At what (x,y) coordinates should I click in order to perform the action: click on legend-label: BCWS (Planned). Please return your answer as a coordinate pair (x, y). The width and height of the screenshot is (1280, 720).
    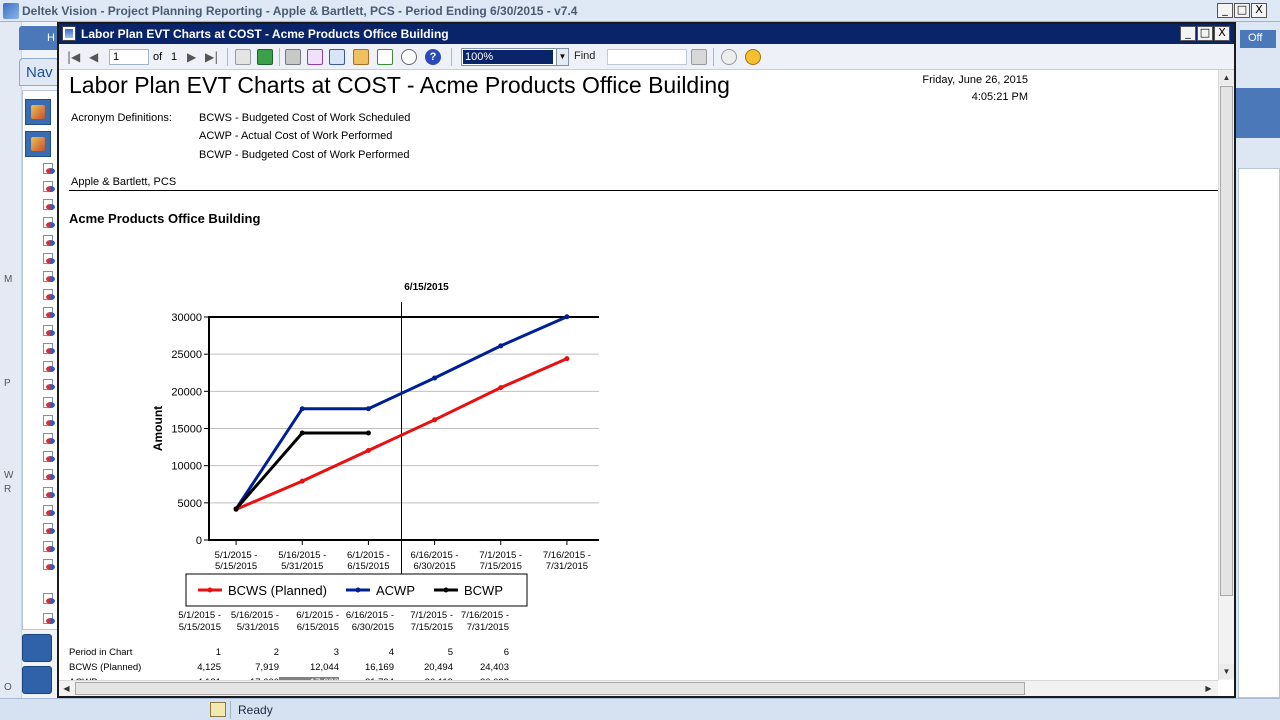
    Looking at the image, I should click on (277, 590).